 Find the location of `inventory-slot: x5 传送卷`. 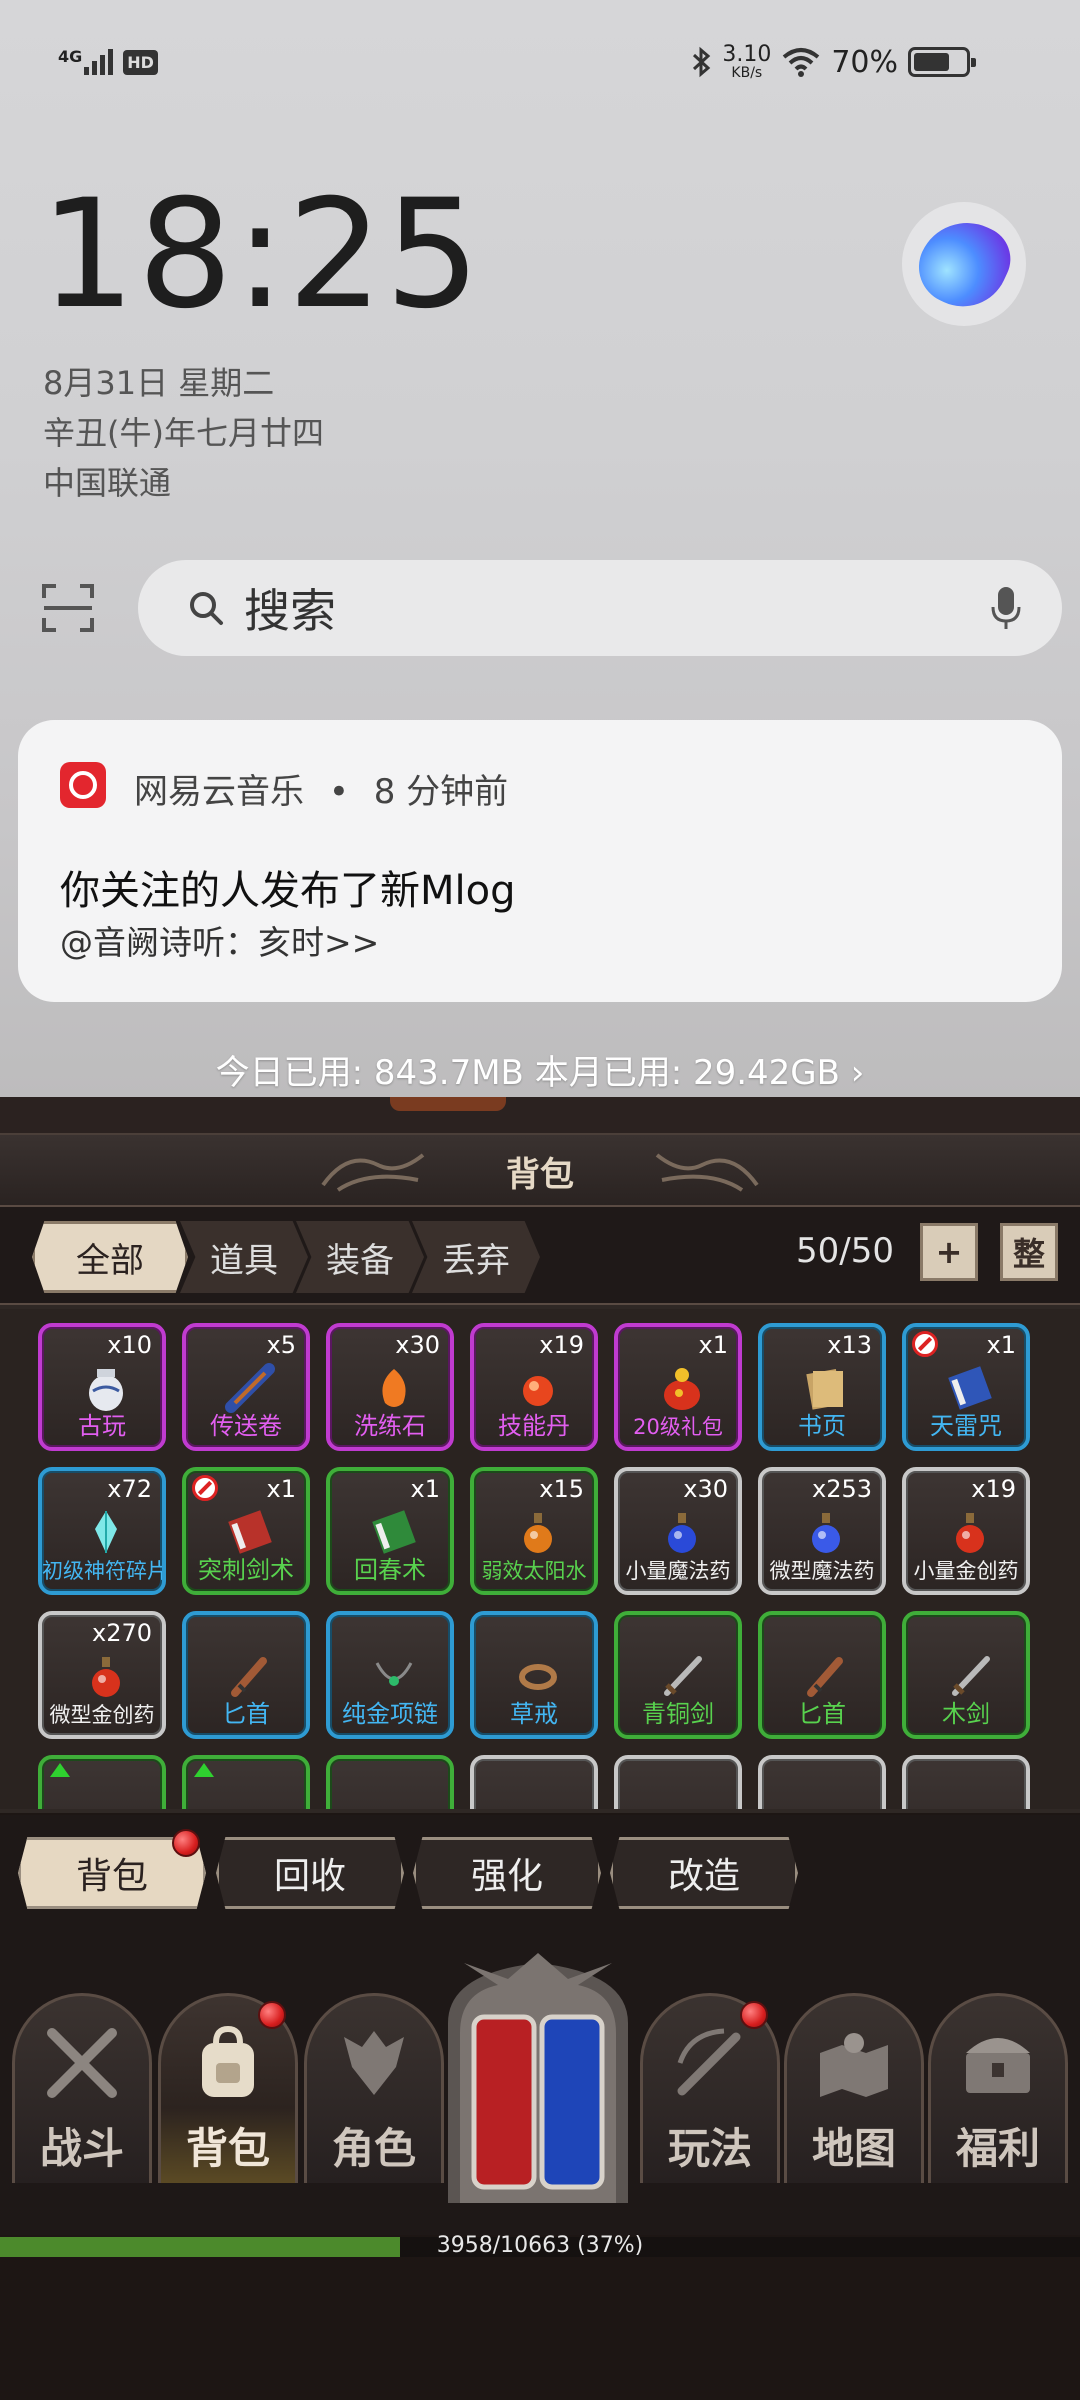

inventory-slot: x5 传送卷 is located at coordinates (246, 1387).